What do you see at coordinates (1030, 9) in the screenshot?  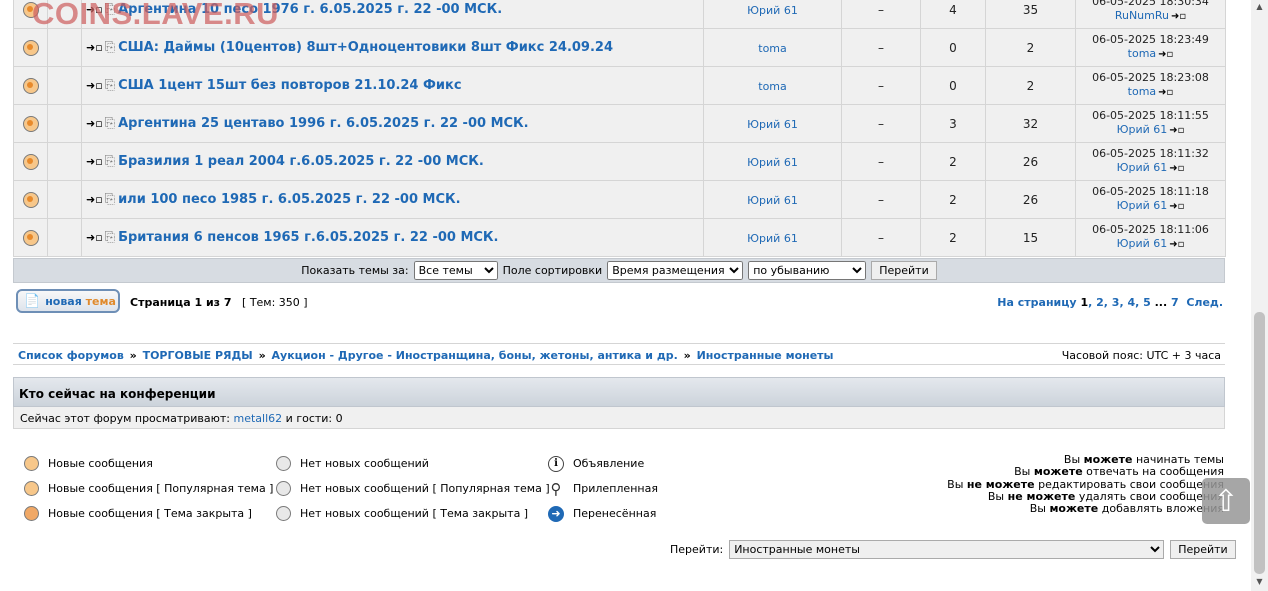 I see `topic-views: 35` at bounding box center [1030, 9].